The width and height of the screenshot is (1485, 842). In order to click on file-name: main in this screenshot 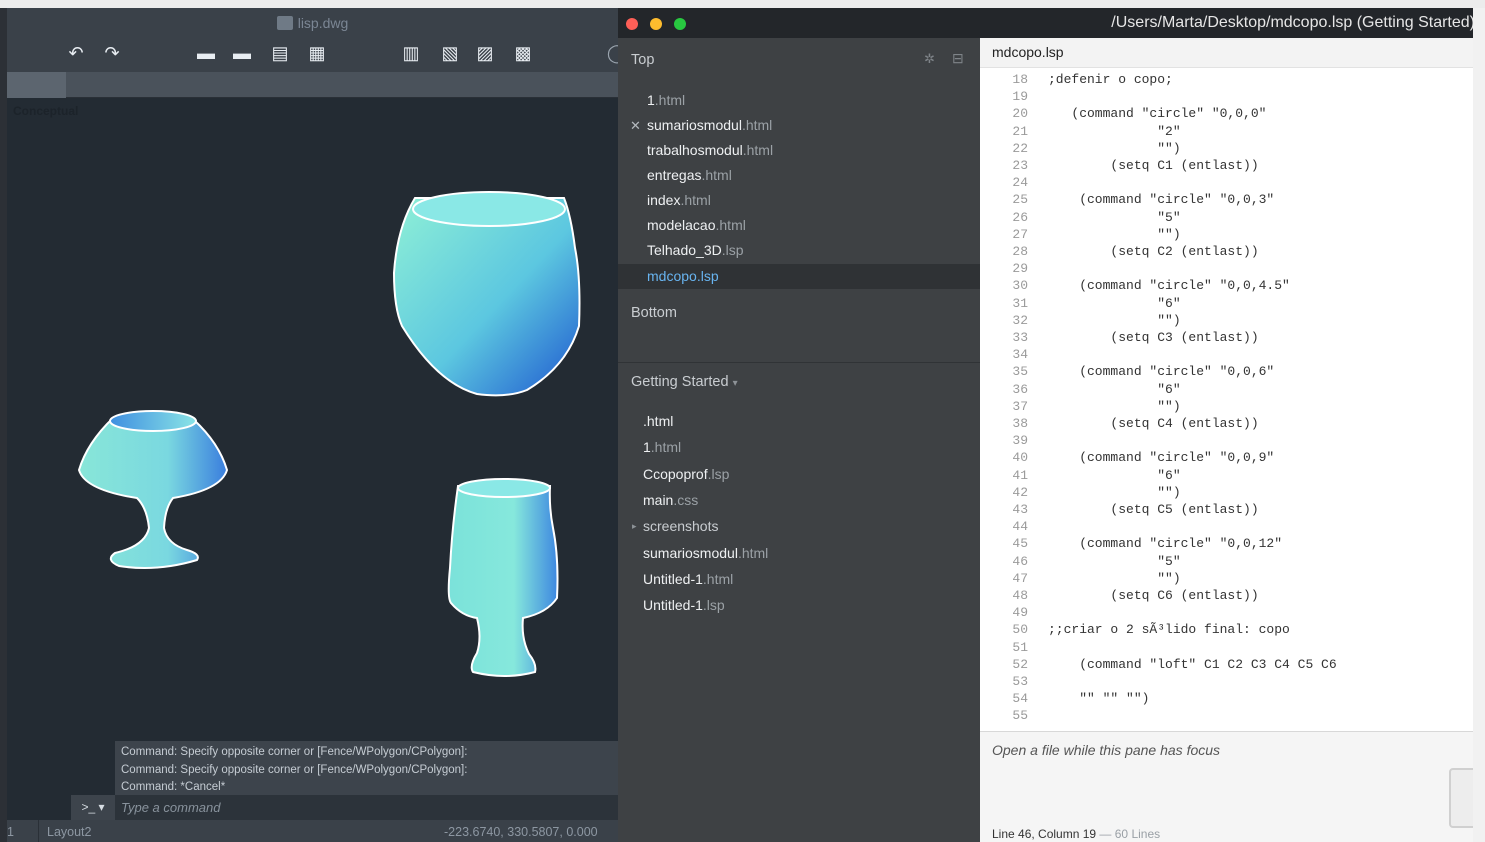, I will do `click(658, 500)`.